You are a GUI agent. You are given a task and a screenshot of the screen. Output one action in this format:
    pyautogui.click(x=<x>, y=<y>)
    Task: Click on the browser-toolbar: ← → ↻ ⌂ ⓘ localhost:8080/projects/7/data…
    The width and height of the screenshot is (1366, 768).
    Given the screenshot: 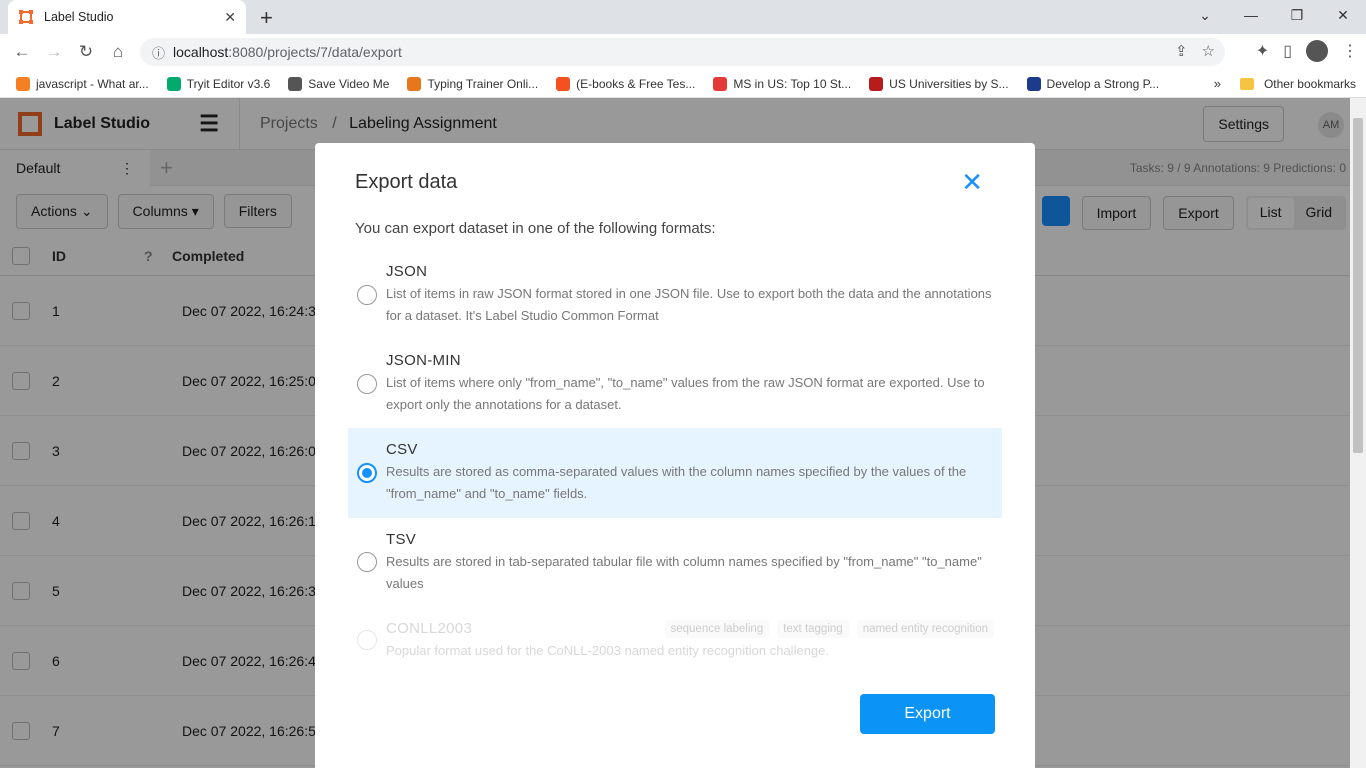 What is the action you would take?
    pyautogui.click(x=683, y=52)
    